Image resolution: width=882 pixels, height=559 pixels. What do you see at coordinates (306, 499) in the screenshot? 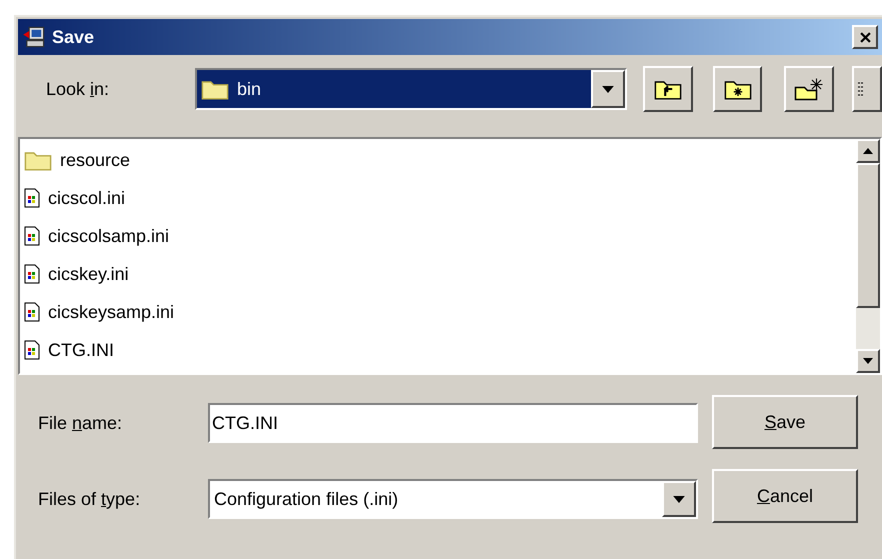
I see `file-type-value: Configuration files (.ini)` at bounding box center [306, 499].